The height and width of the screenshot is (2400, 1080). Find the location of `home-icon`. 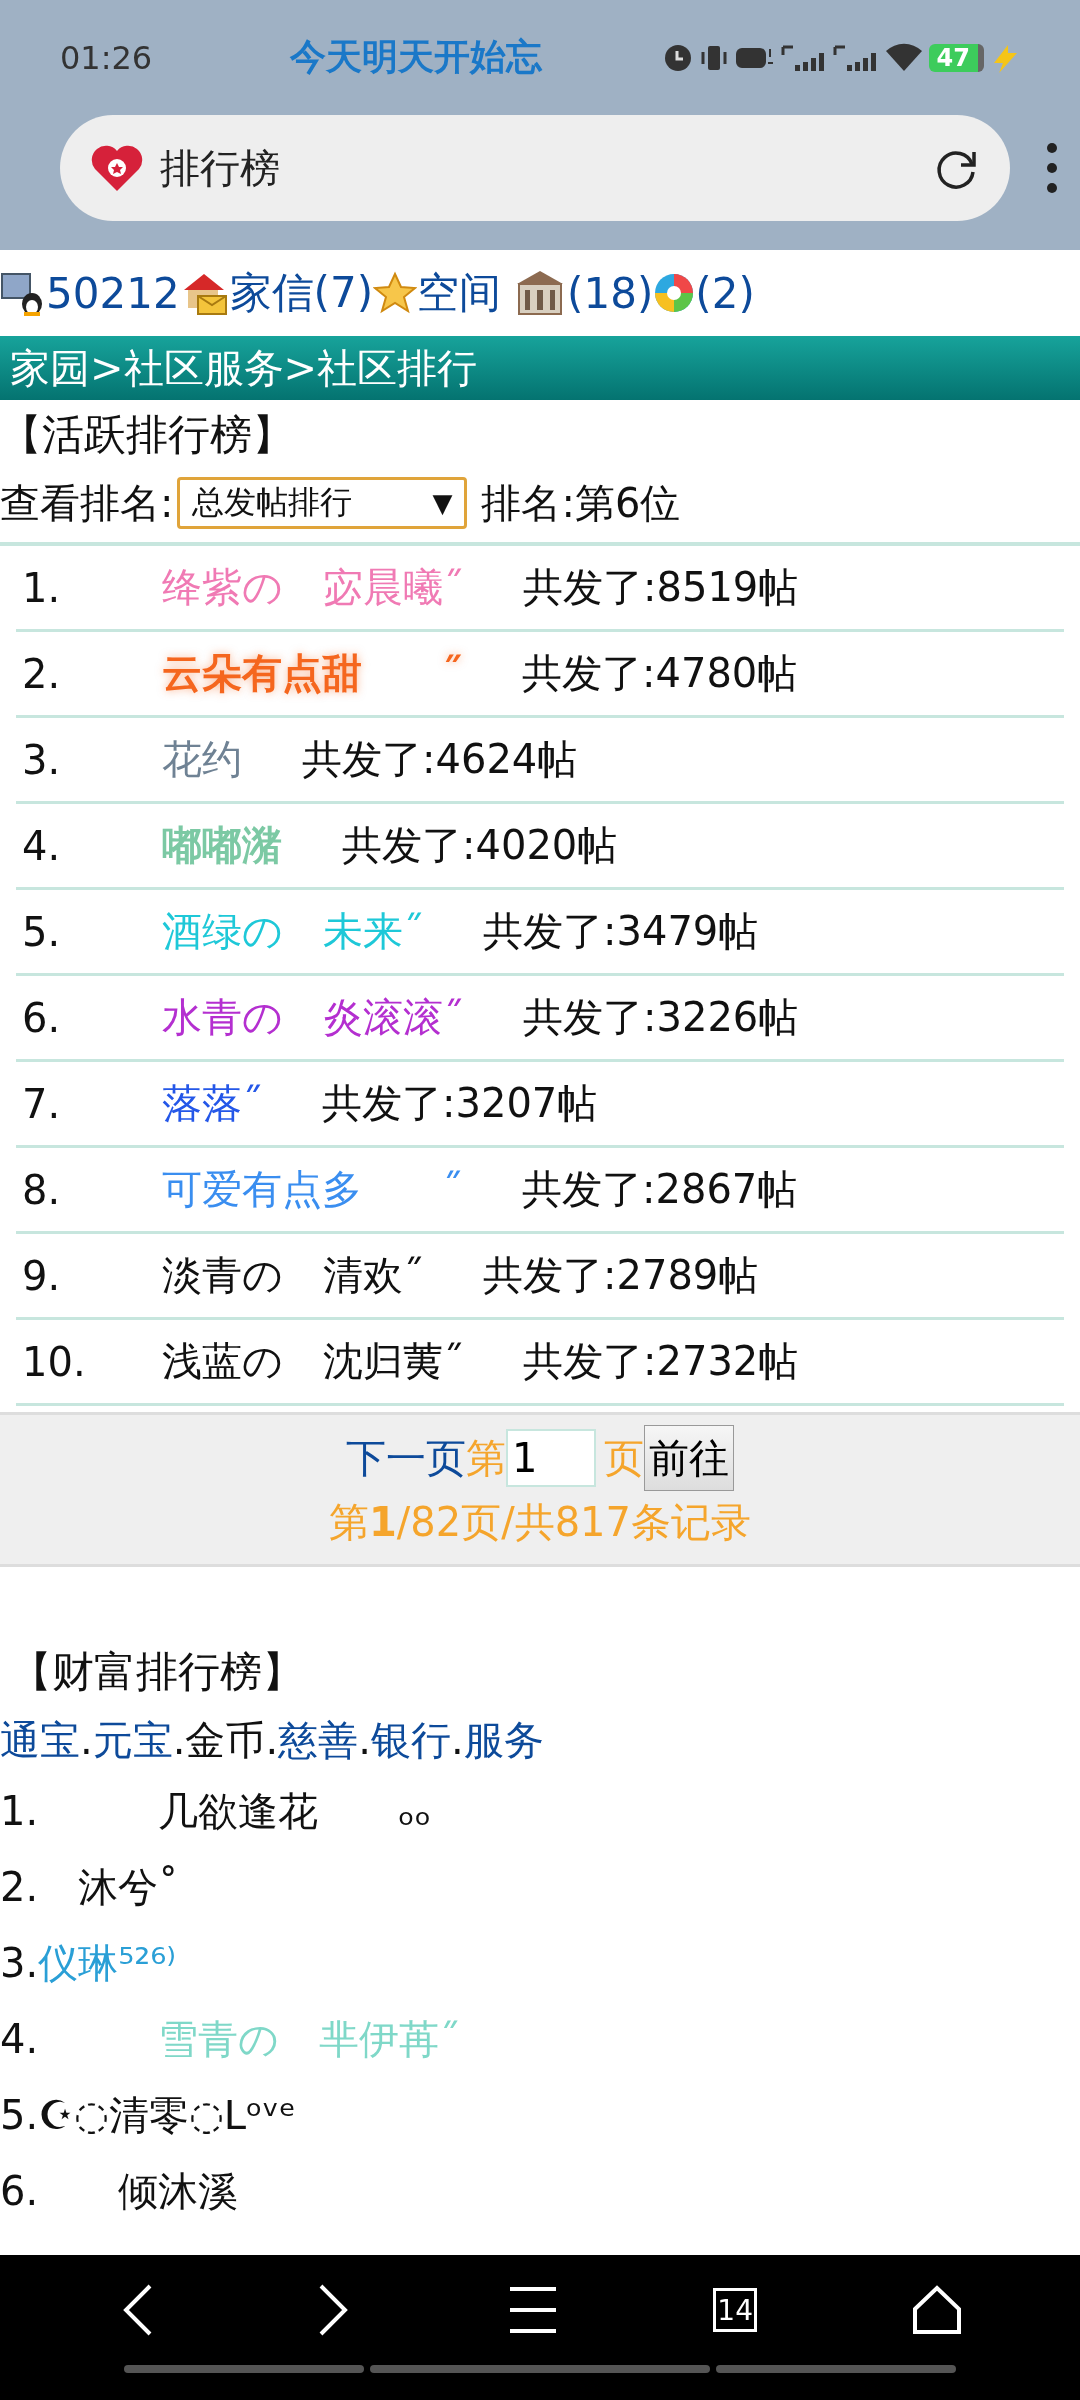

home-icon is located at coordinates (937, 2310).